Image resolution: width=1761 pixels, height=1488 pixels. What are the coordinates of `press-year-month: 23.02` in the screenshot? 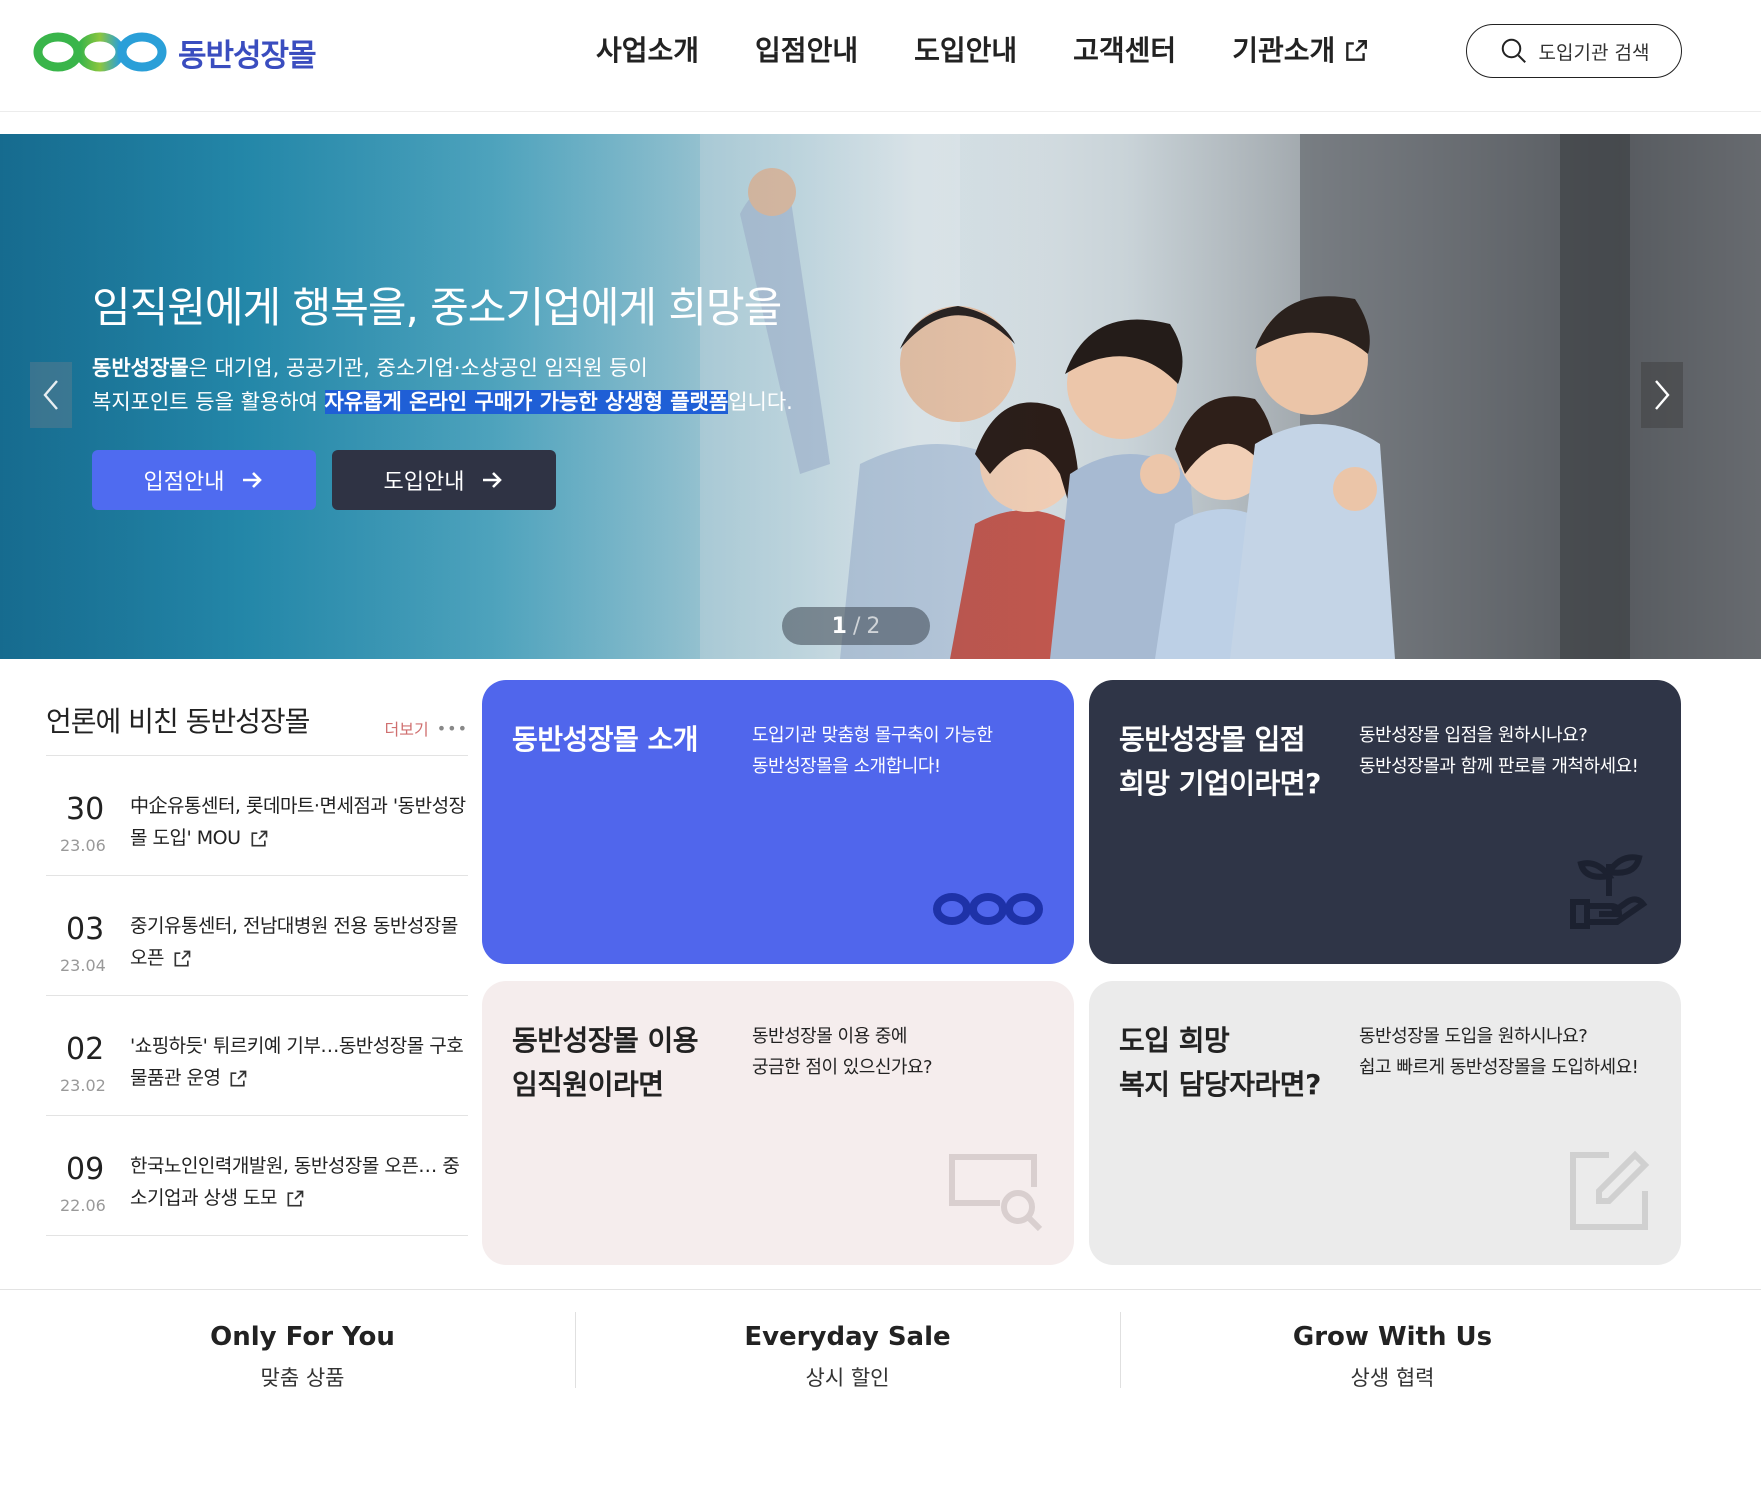 It's located at (83, 1085).